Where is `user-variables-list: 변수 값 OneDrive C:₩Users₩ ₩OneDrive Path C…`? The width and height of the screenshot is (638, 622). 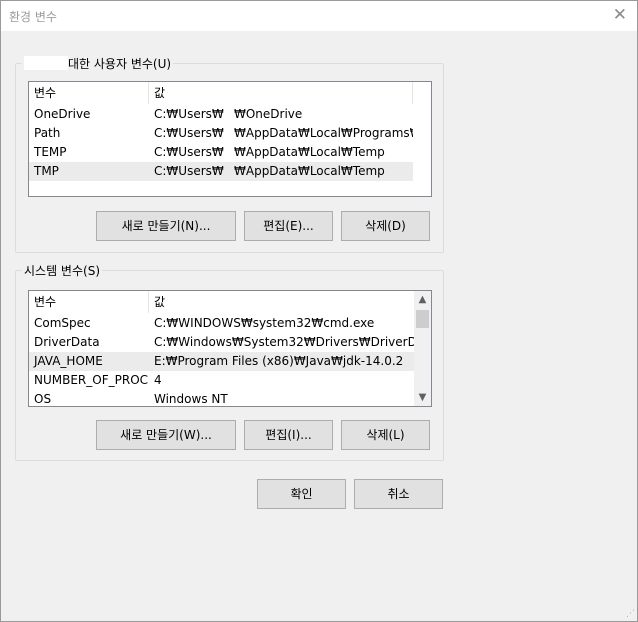 user-variables-list: 변수 값 OneDrive C:₩Users₩ ₩OneDrive Path C… is located at coordinates (230, 139).